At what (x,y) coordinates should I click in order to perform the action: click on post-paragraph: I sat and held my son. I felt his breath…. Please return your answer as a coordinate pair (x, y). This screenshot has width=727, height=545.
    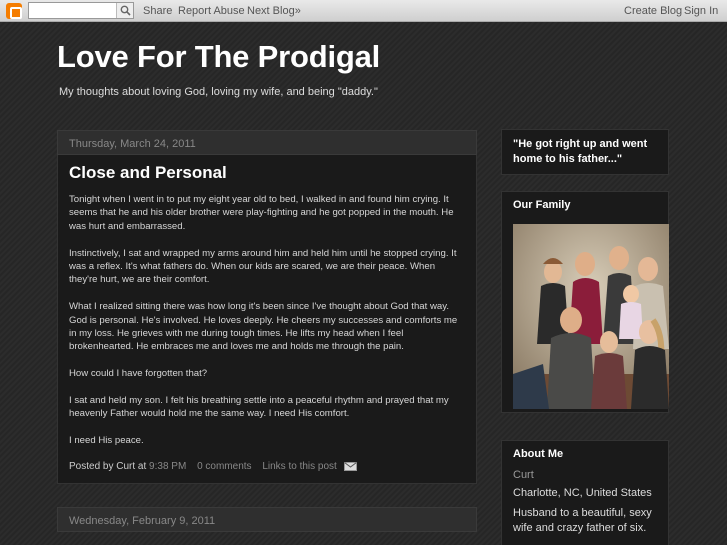
    Looking at the image, I should click on (259, 407).